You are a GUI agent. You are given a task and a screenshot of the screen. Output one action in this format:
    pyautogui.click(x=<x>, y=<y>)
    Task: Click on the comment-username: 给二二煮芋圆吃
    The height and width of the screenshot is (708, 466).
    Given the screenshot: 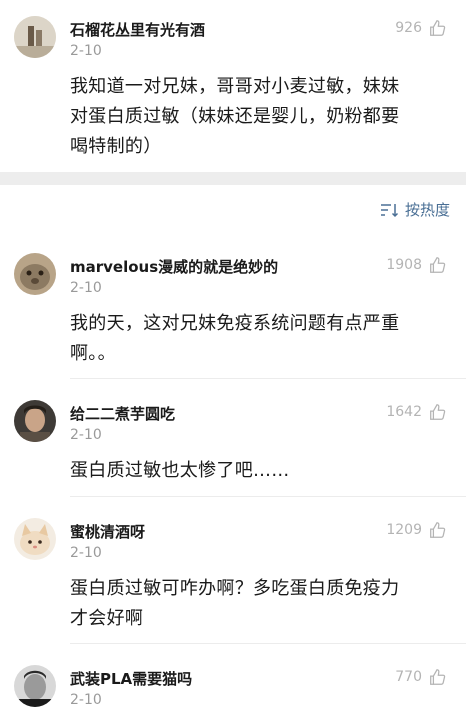 What is the action you would take?
    pyautogui.click(x=122, y=413)
    